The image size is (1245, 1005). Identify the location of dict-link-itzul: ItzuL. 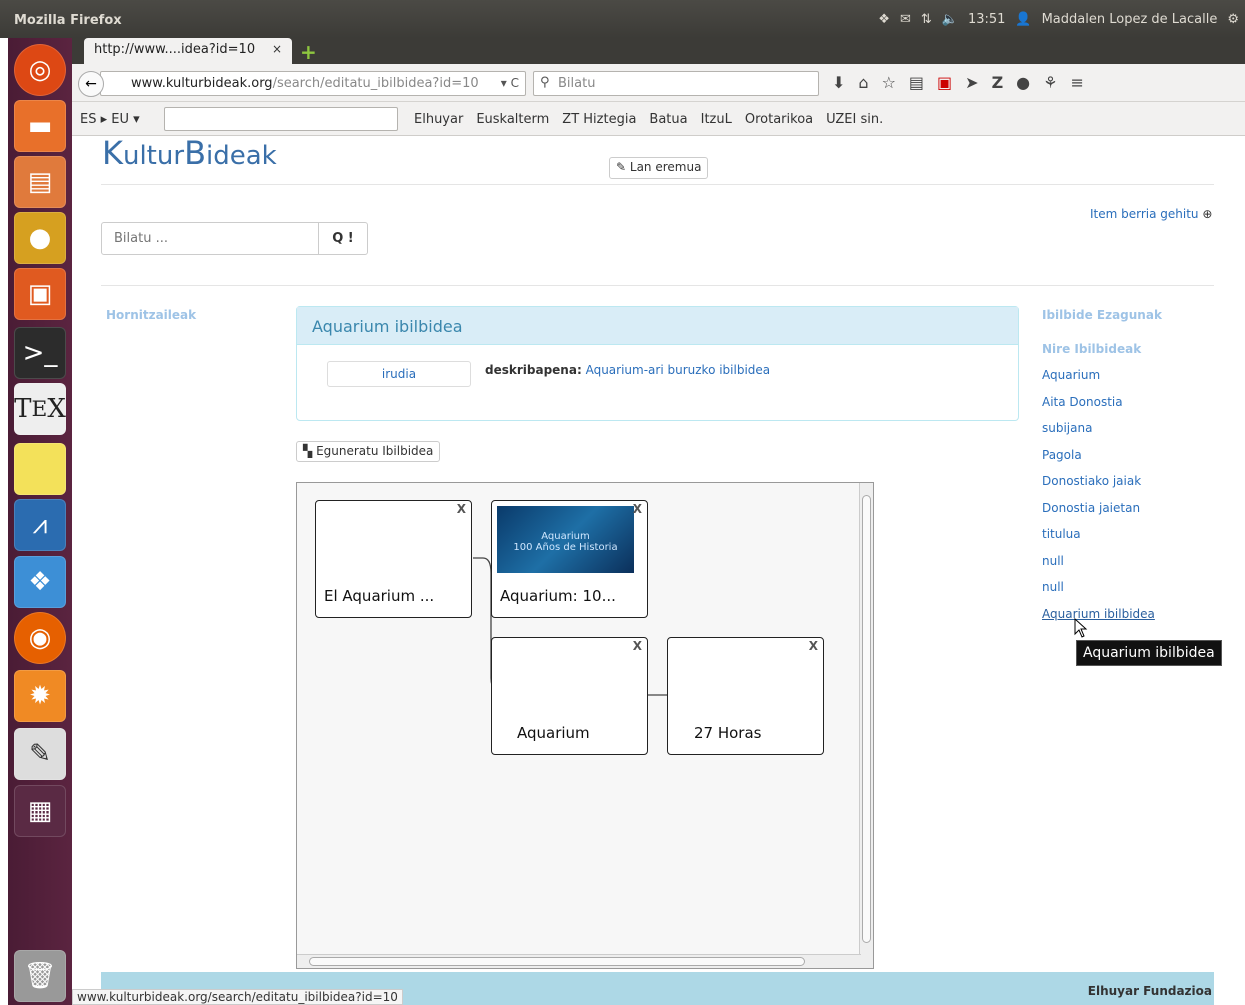
(716, 119).